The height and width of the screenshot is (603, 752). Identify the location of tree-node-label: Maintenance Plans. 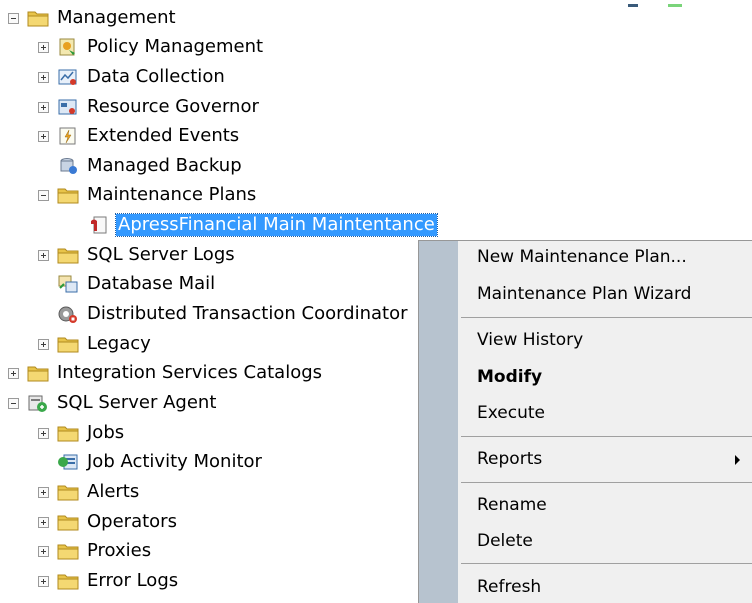
(172, 194).